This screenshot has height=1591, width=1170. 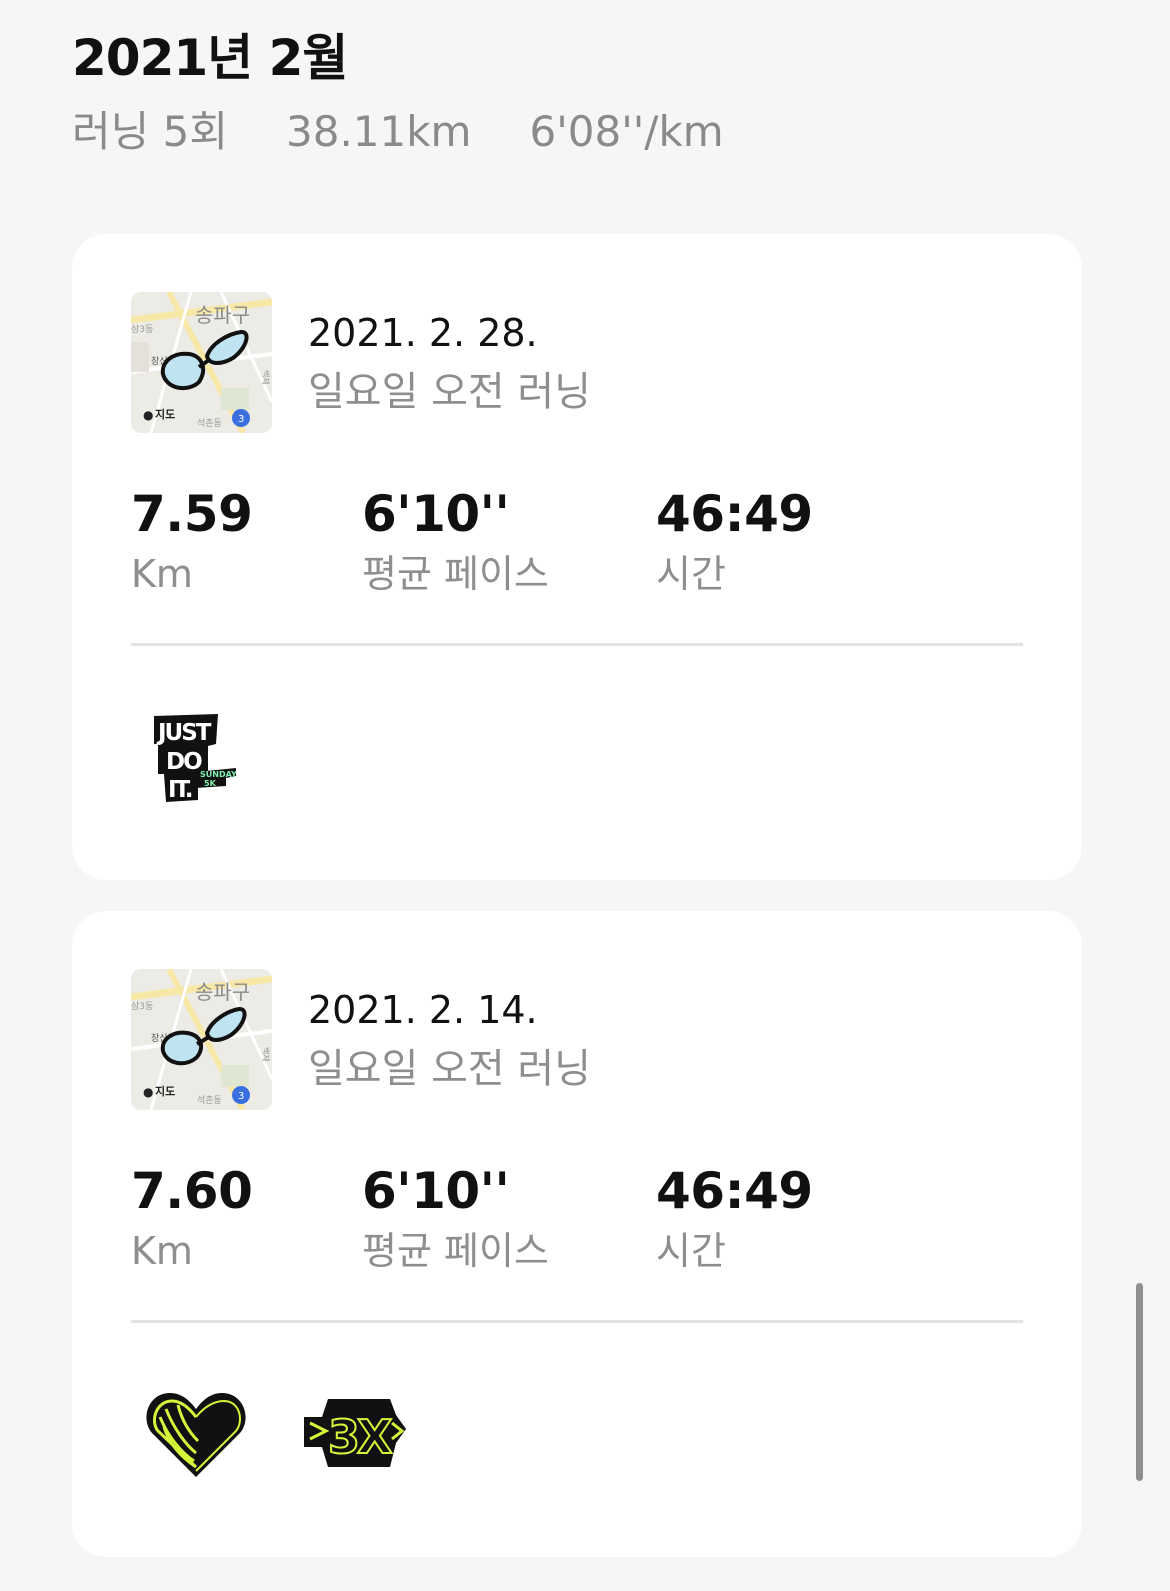 I want to click on month-average-pace: 6'08''/km, so click(x=626, y=131).